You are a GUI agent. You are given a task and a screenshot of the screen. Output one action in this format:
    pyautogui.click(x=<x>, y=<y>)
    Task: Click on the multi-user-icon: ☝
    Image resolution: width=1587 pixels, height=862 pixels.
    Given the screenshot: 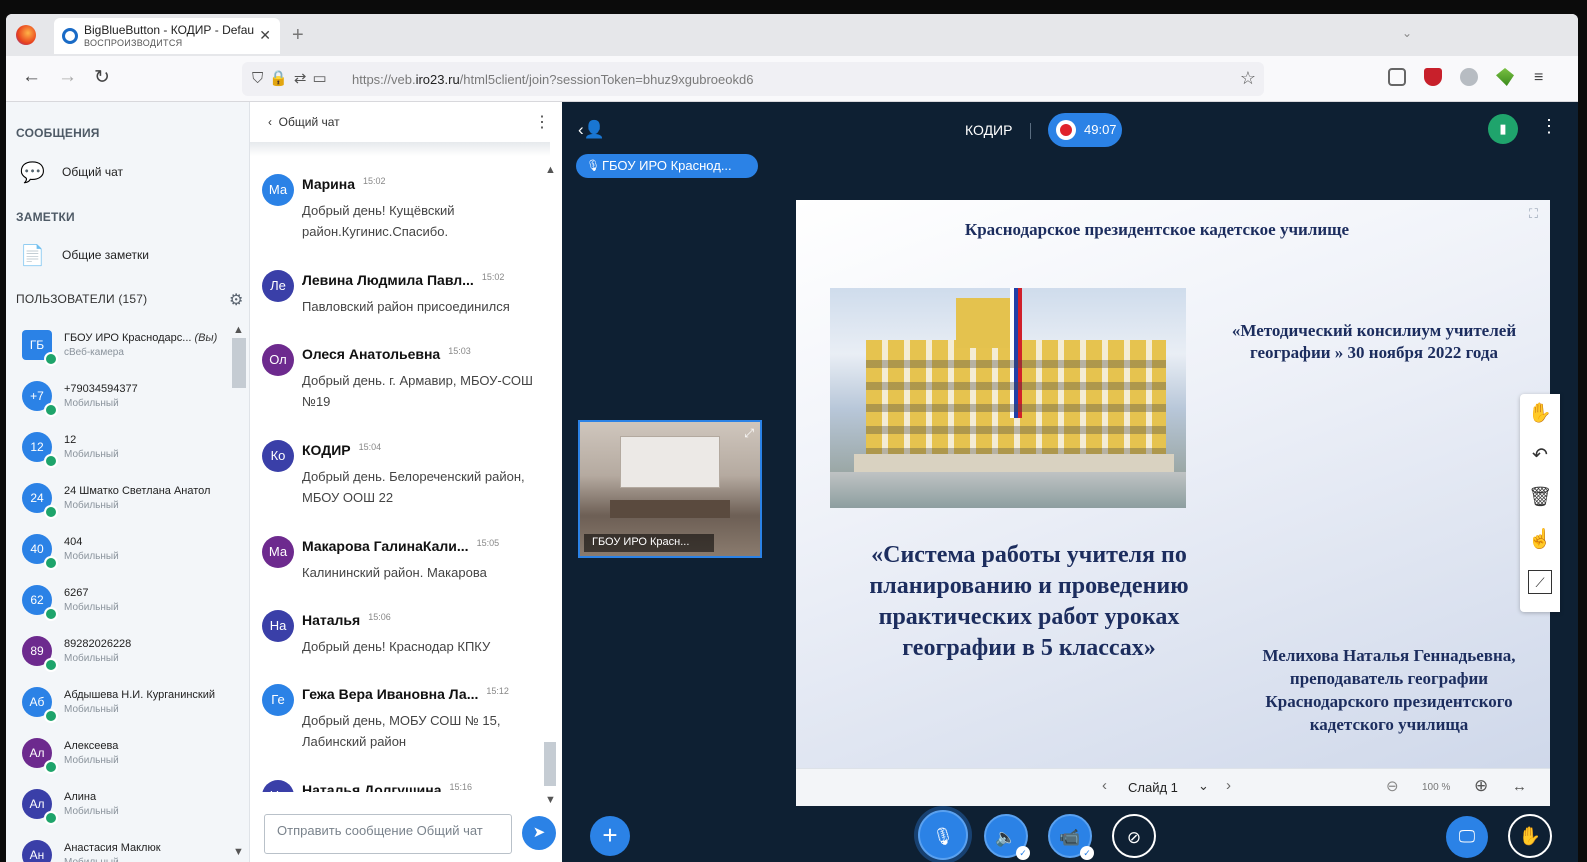 What is the action you would take?
    pyautogui.click(x=1540, y=540)
    